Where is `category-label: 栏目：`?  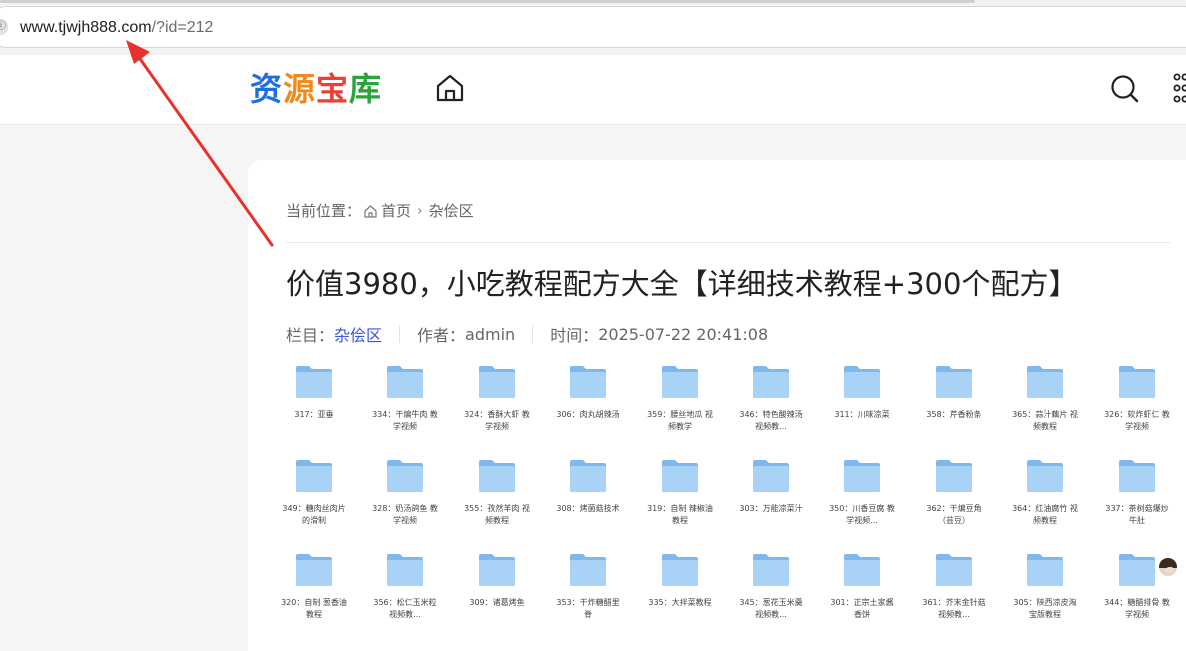 category-label: 栏目： is located at coordinates (310, 335).